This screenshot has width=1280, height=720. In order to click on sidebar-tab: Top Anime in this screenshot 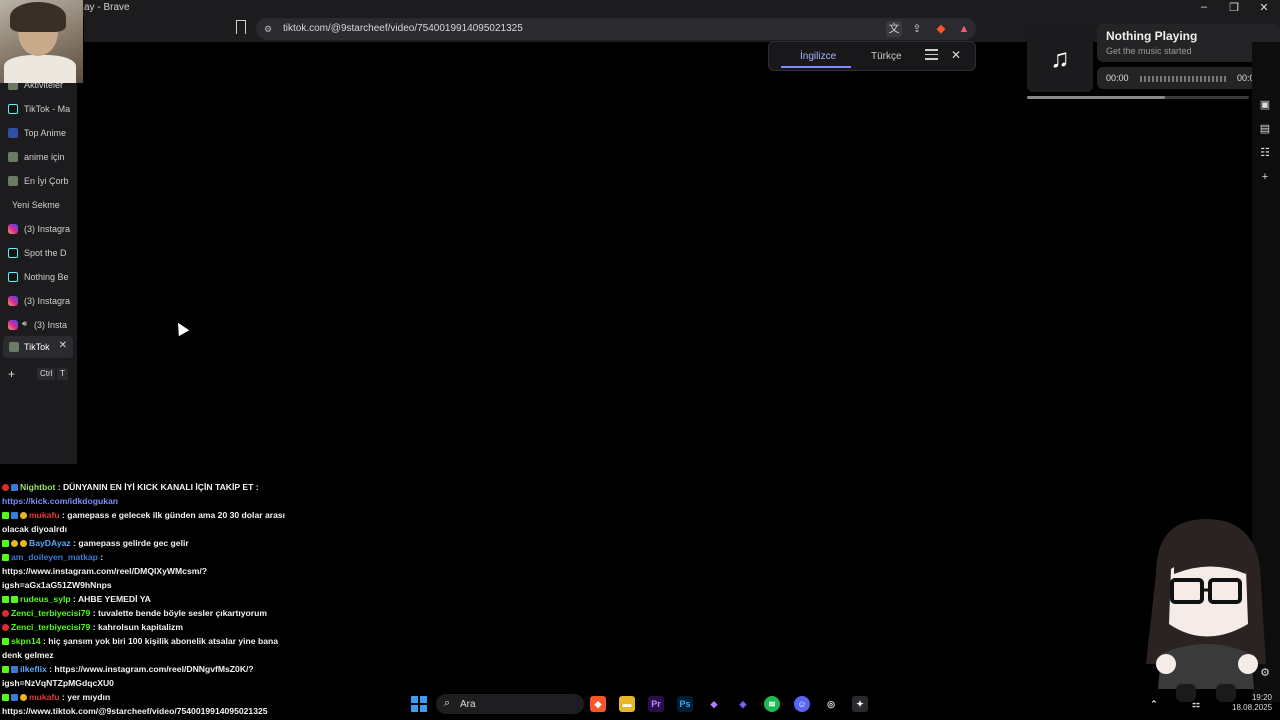, I will do `click(38, 133)`.